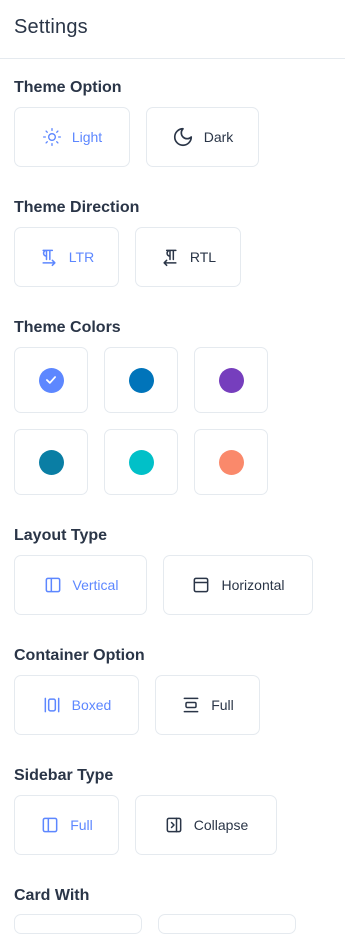 The height and width of the screenshot is (934, 345). Describe the element at coordinates (170, 257) in the screenshot. I see `rtl-icon` at that location.